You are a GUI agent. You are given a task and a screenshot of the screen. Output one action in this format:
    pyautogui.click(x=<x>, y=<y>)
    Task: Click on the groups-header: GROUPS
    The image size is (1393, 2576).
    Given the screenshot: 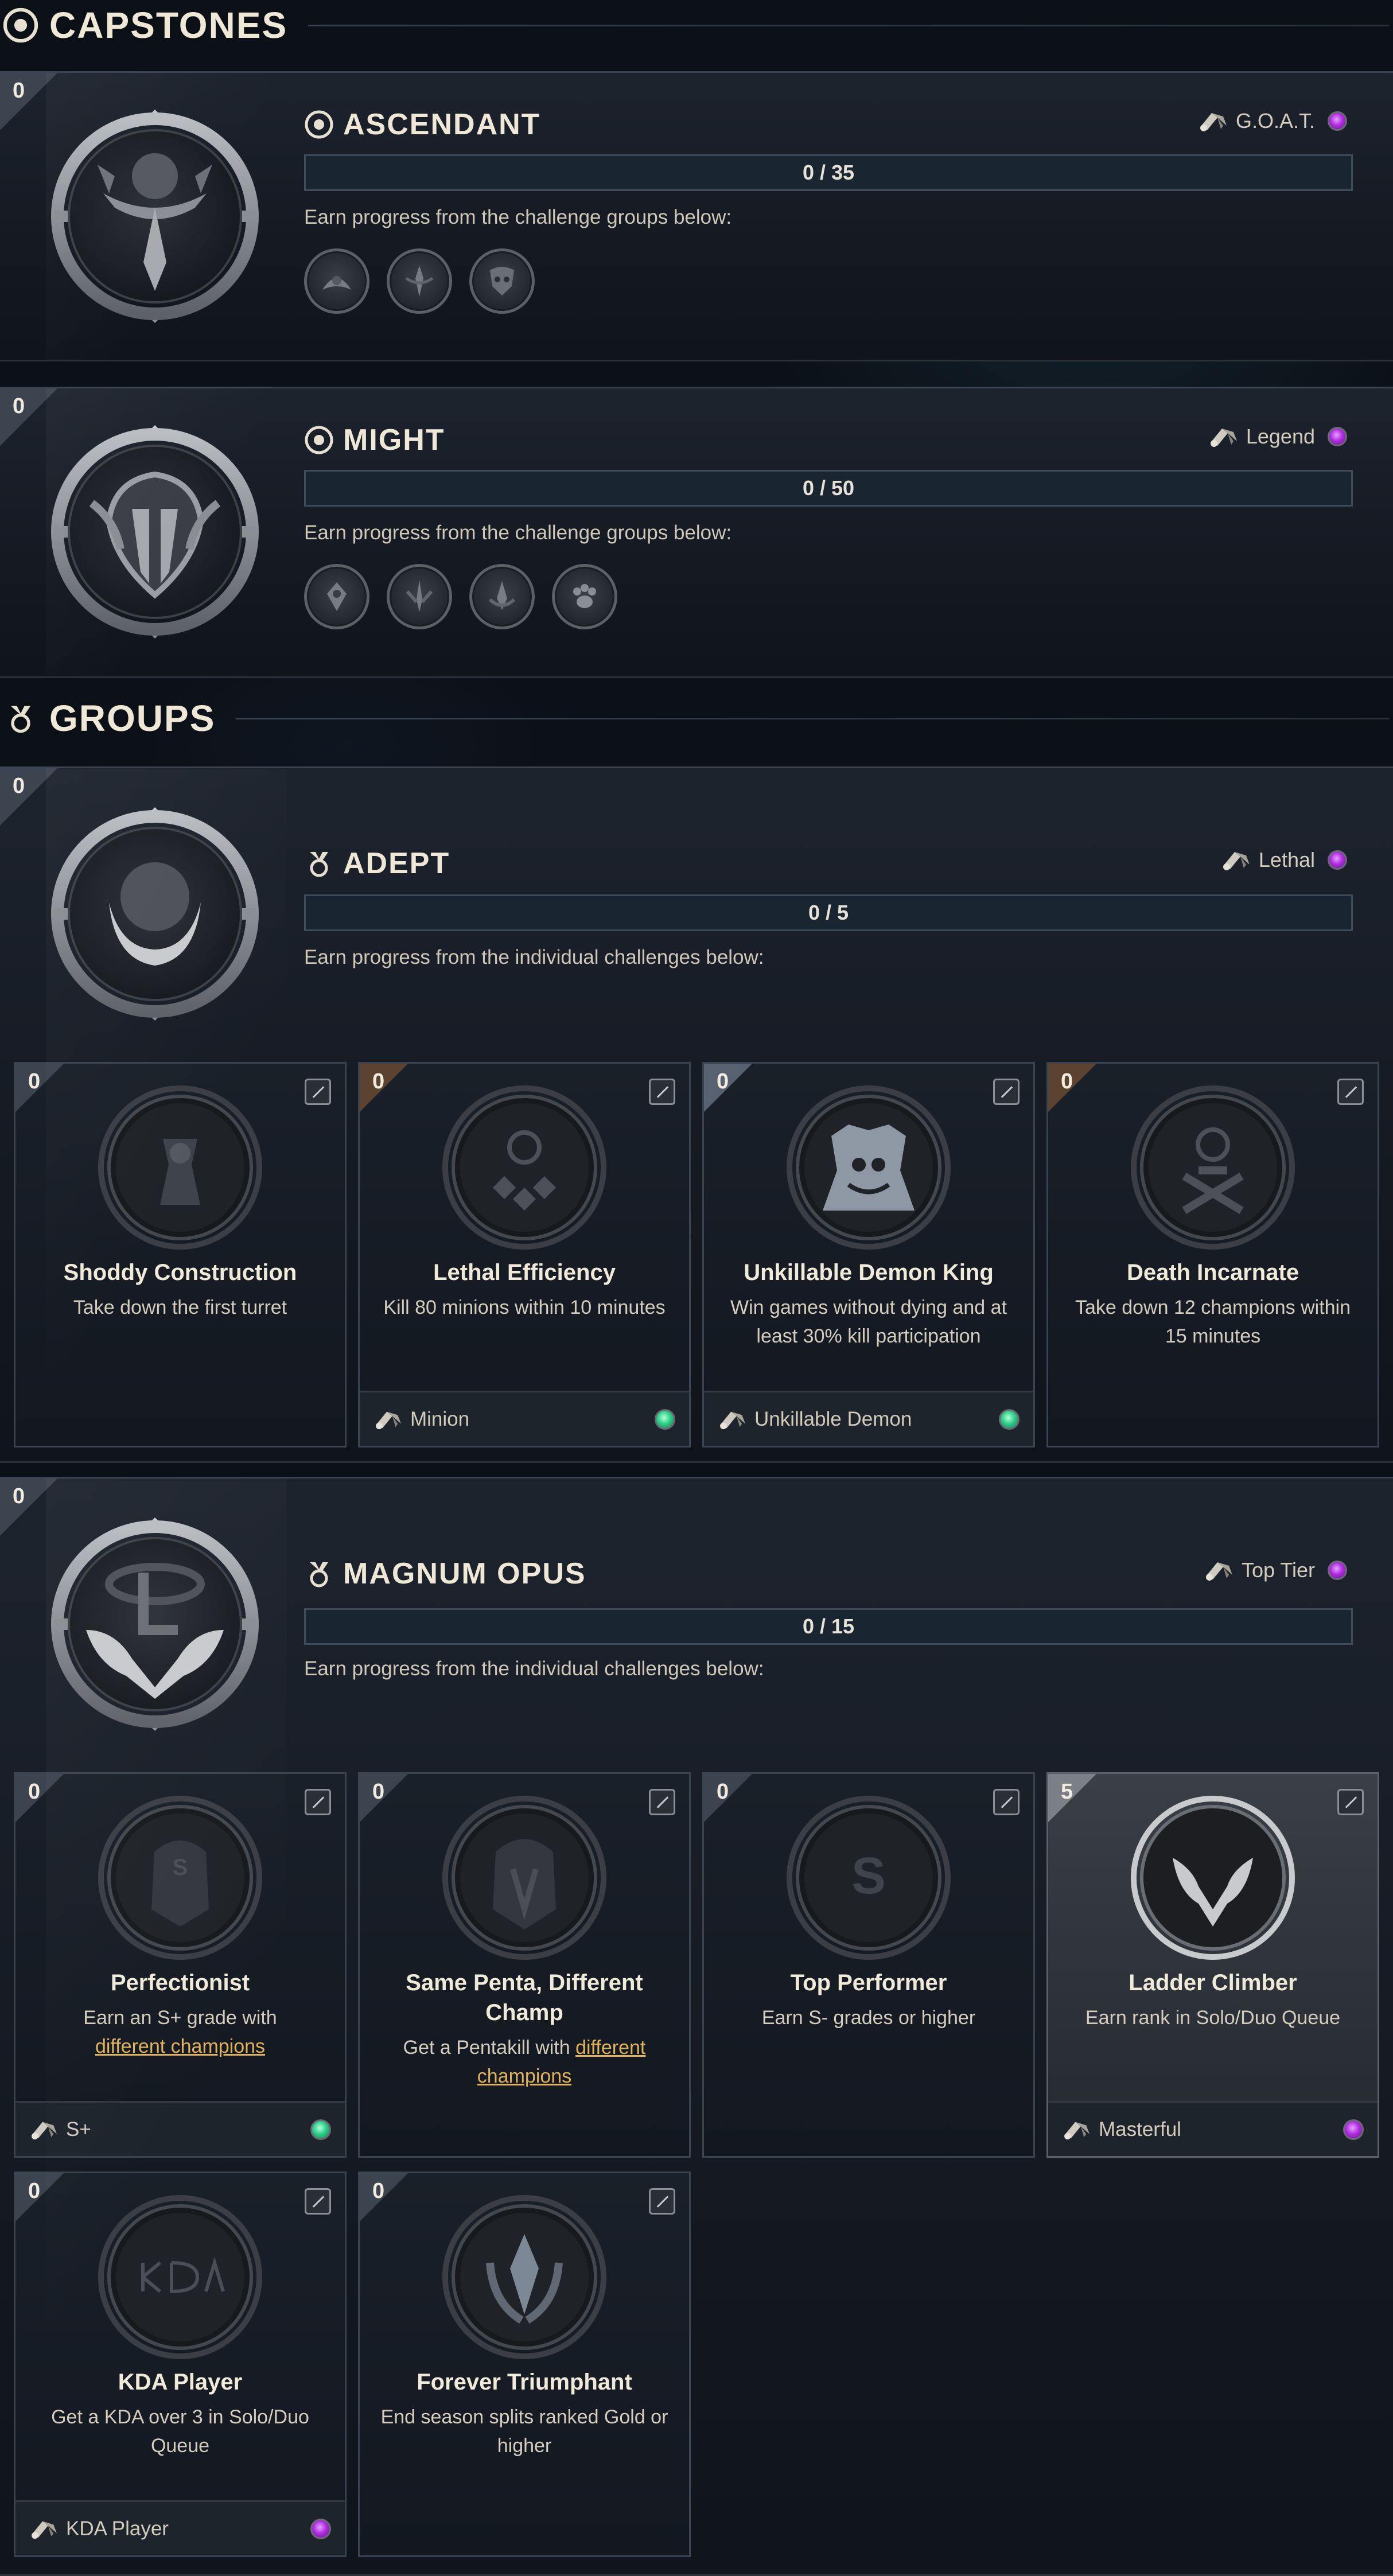 What is the action you would take?
    pyautogui.click(x=696, y=718)
    